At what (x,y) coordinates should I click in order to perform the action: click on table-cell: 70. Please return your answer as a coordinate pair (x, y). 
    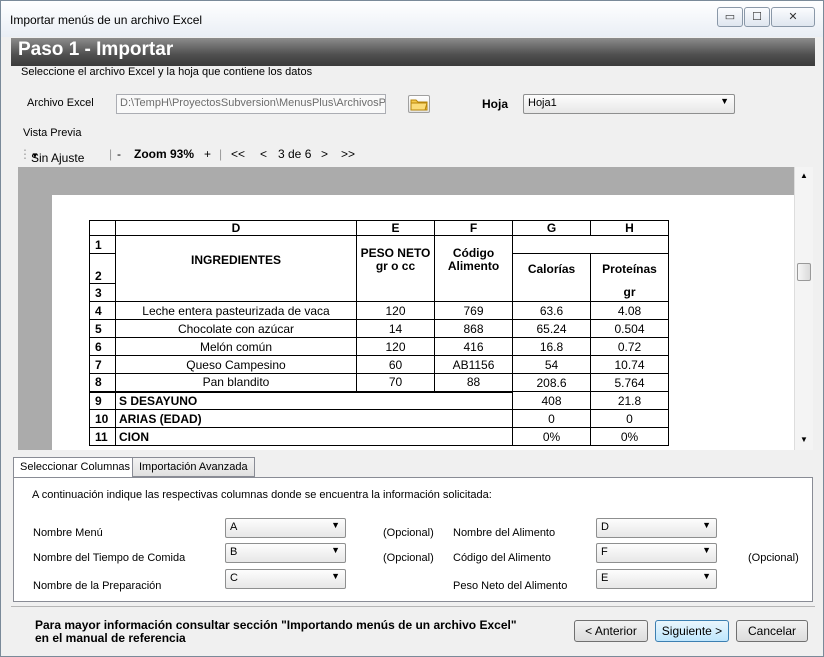
    Looking at the image, I should click on (395, 382).